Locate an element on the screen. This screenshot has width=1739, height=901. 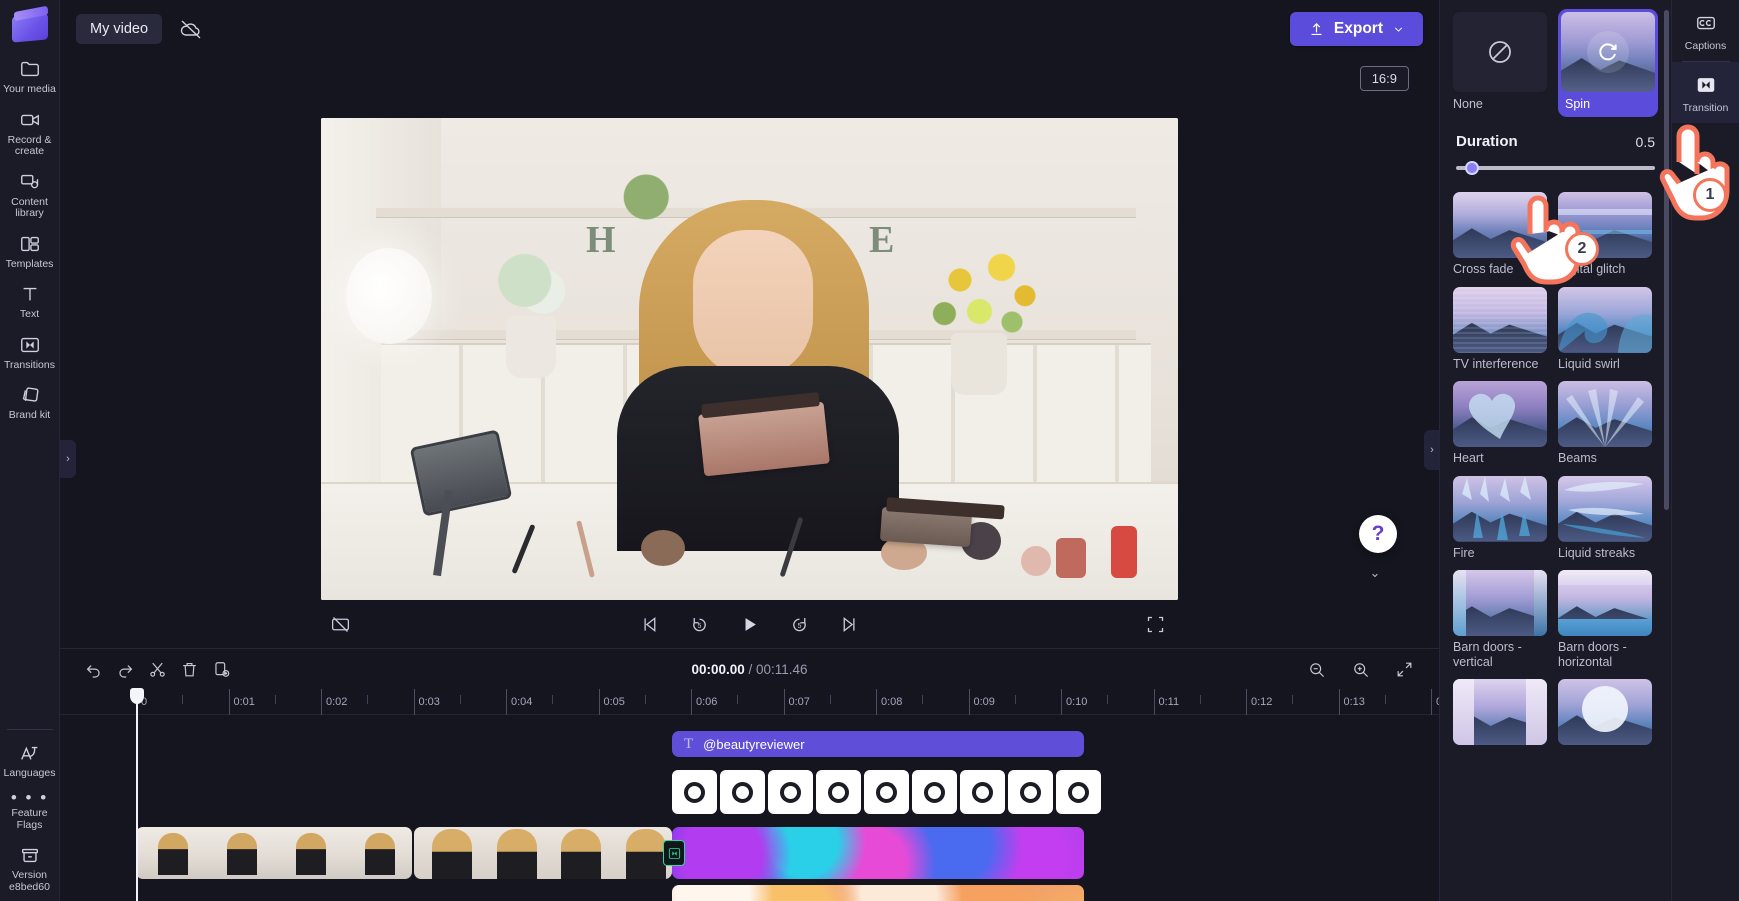
skip-previous-icon is located at coordinates (650, 624).